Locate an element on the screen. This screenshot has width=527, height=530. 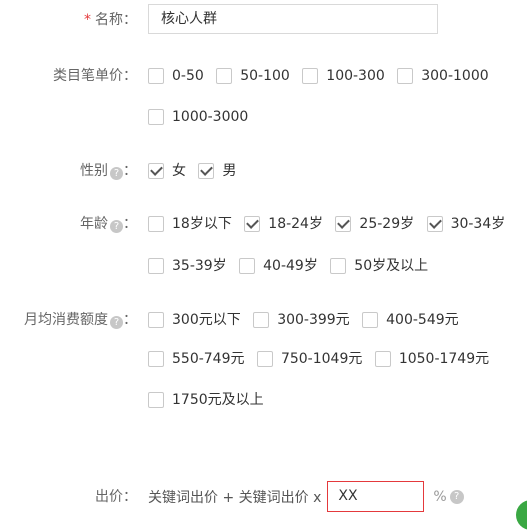
age-option-35-39: 35-39岁 is located at coordinates (187, 266).